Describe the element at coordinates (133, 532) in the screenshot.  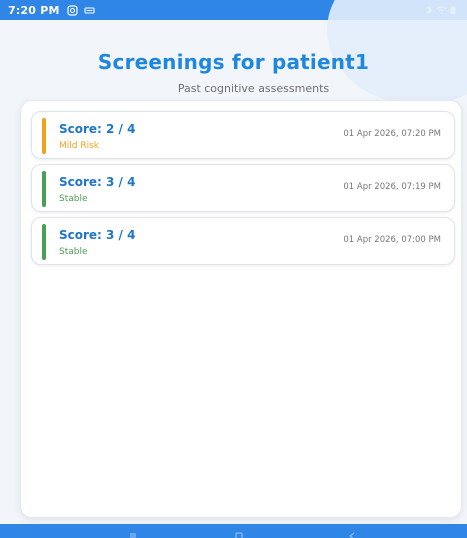
I see `menu-icon` at that location.